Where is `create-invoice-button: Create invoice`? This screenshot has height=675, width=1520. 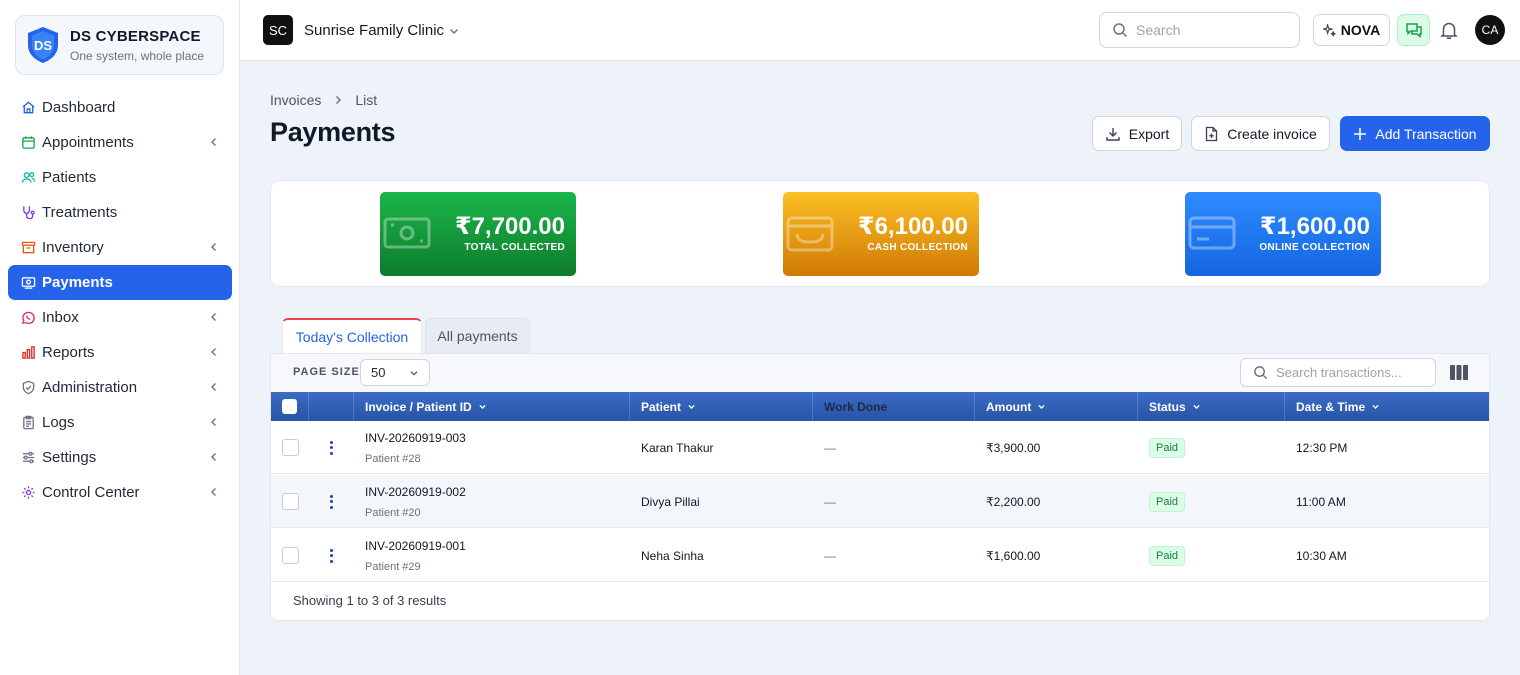 create-invoice-button: Create invoice is located at coordinates (1260, 133).